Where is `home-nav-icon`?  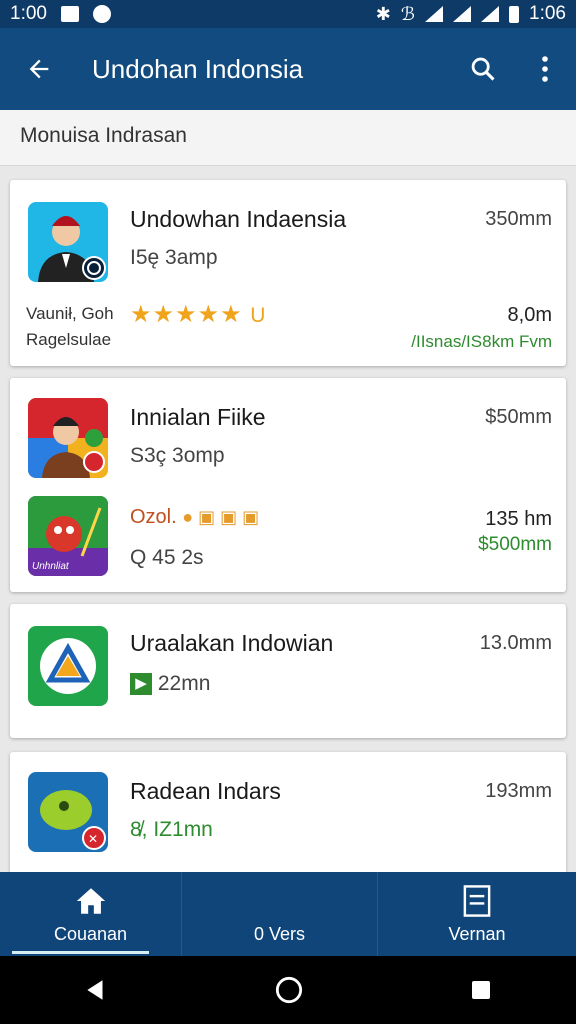 home-nav-icon is located at coordinates (289, 990).